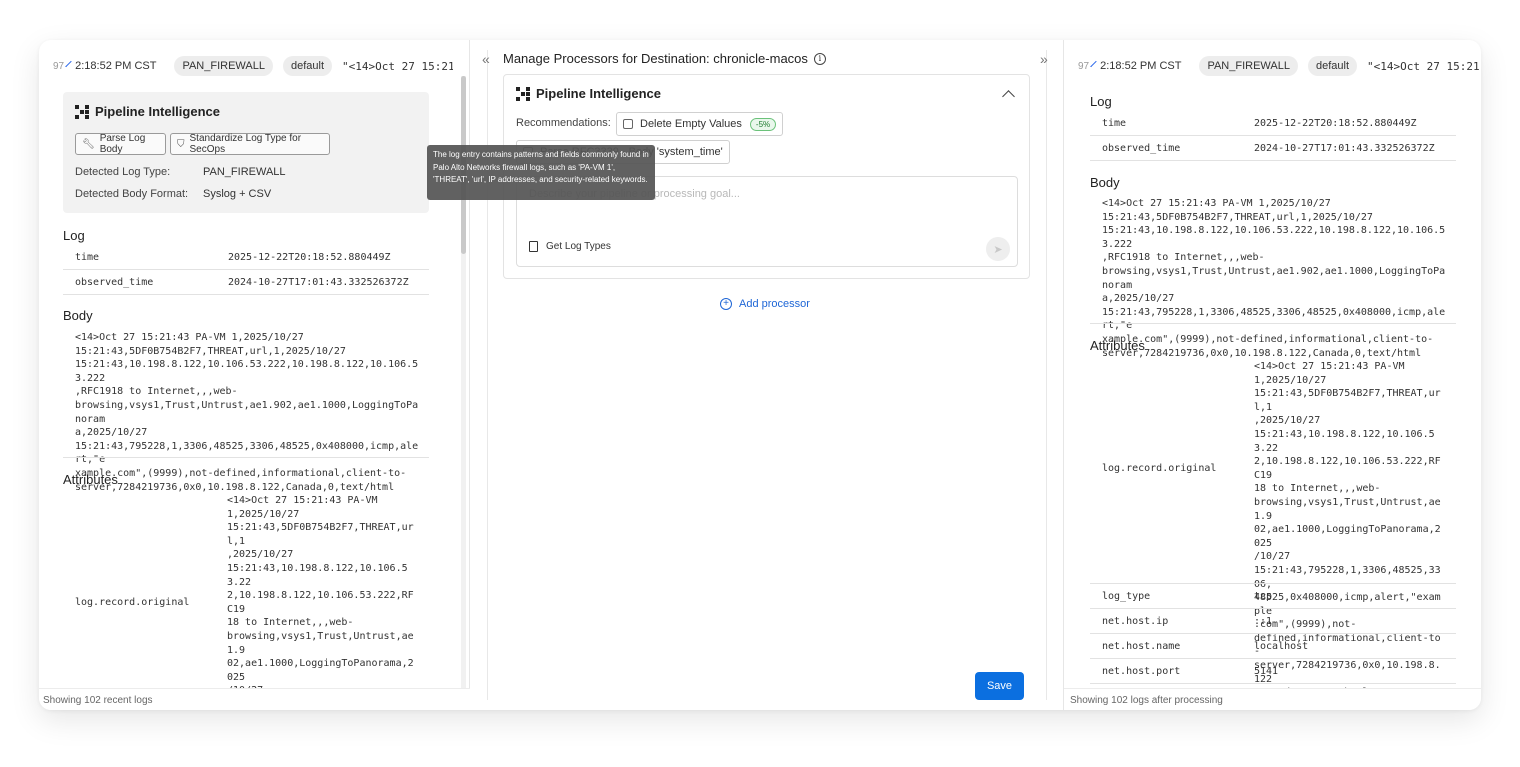  Describe the element at coordinates (563, 123) in the screenshot. I see `recommendations-label: Recommendations:` at that location.